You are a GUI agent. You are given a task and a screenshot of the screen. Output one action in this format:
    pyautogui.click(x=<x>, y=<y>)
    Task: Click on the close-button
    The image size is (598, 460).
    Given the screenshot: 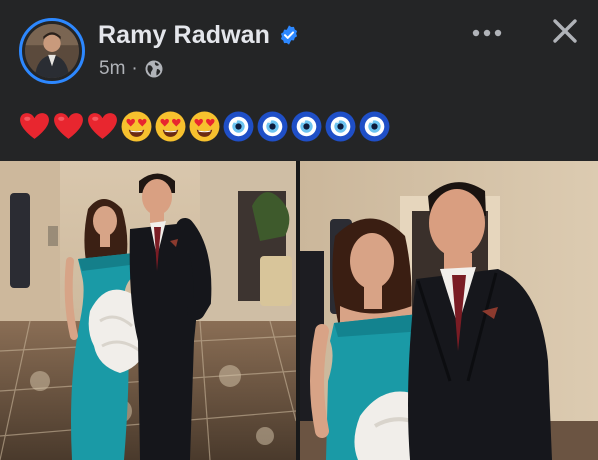 What is the action you would take?
    pyautogui.click(x=565, y=31)
    